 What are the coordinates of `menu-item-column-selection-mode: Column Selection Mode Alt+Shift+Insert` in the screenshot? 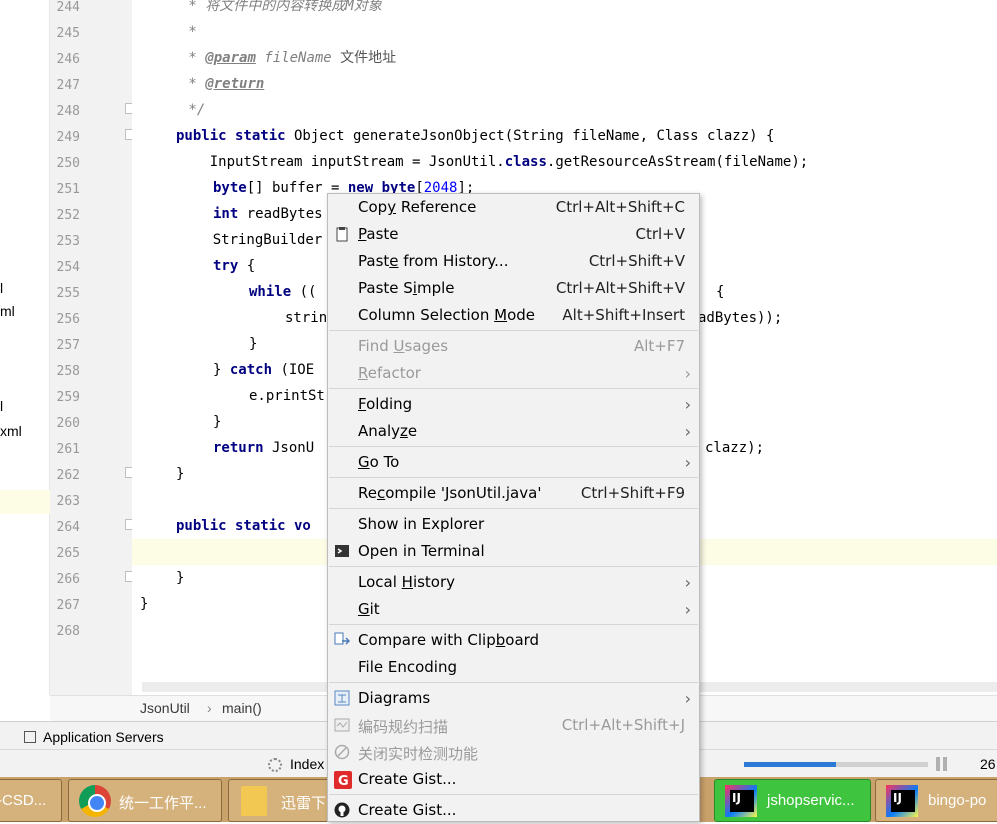 It's located at (513, 315).